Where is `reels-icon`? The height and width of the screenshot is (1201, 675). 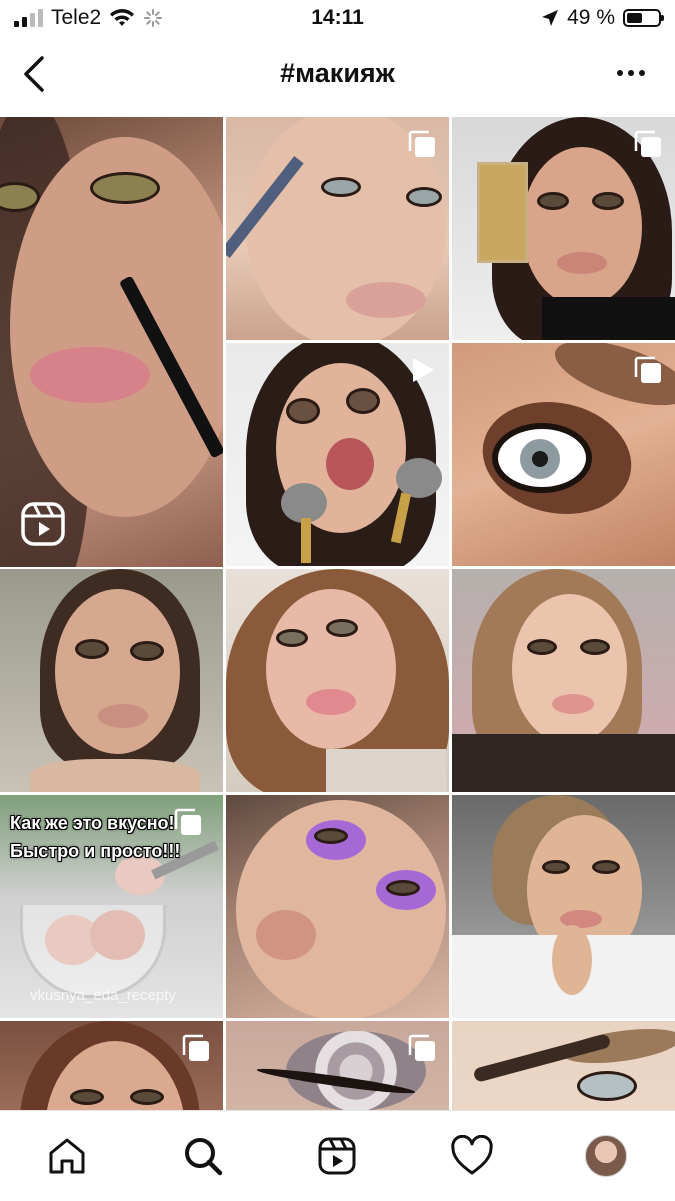
reels-icon is located at coordinates (337, 1156).